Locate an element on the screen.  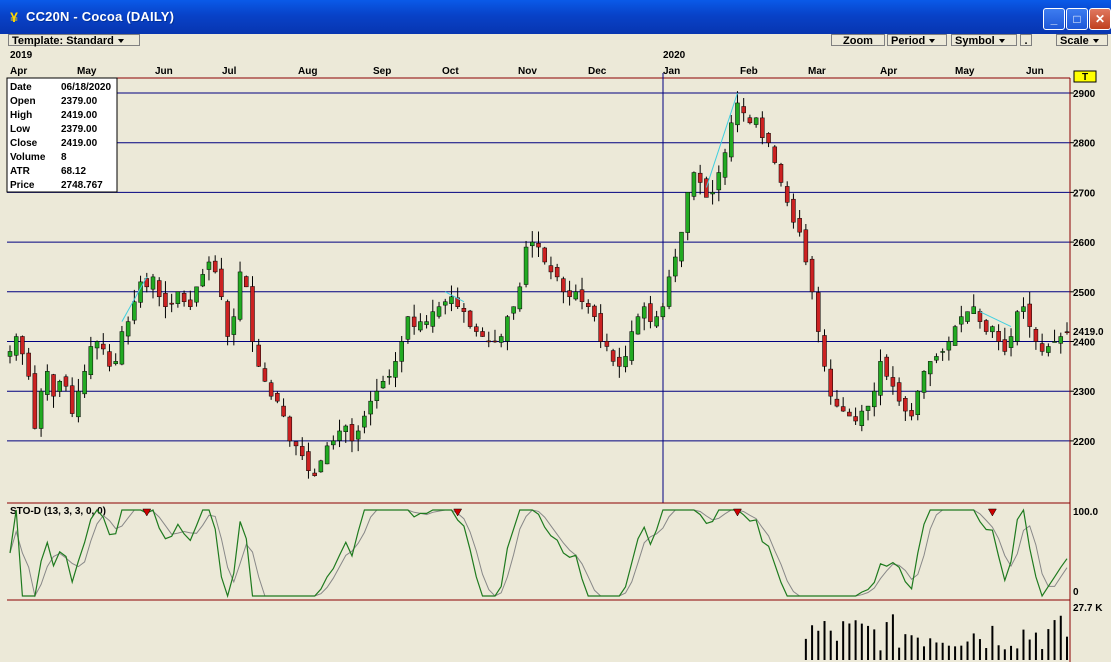
scale-dropdown: Scale is located at coordinates (1082, 40).